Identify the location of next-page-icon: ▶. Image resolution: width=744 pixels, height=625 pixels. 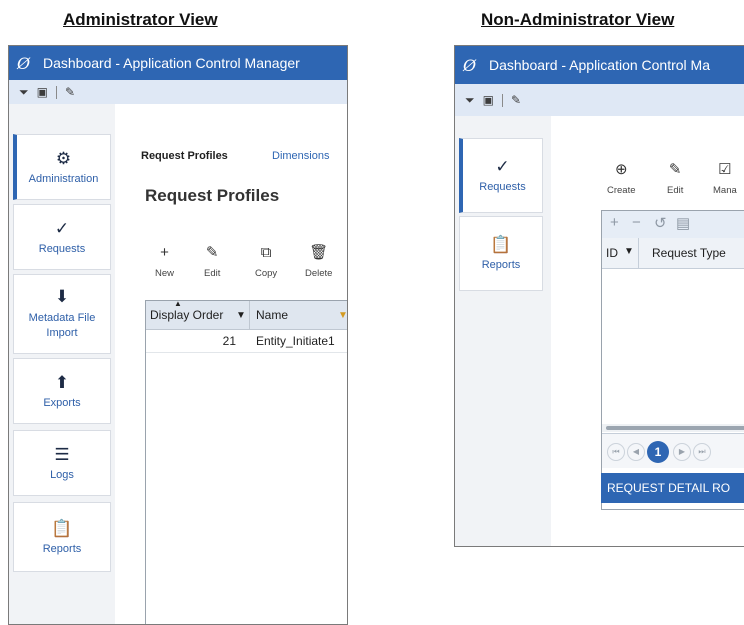
(682, 452).